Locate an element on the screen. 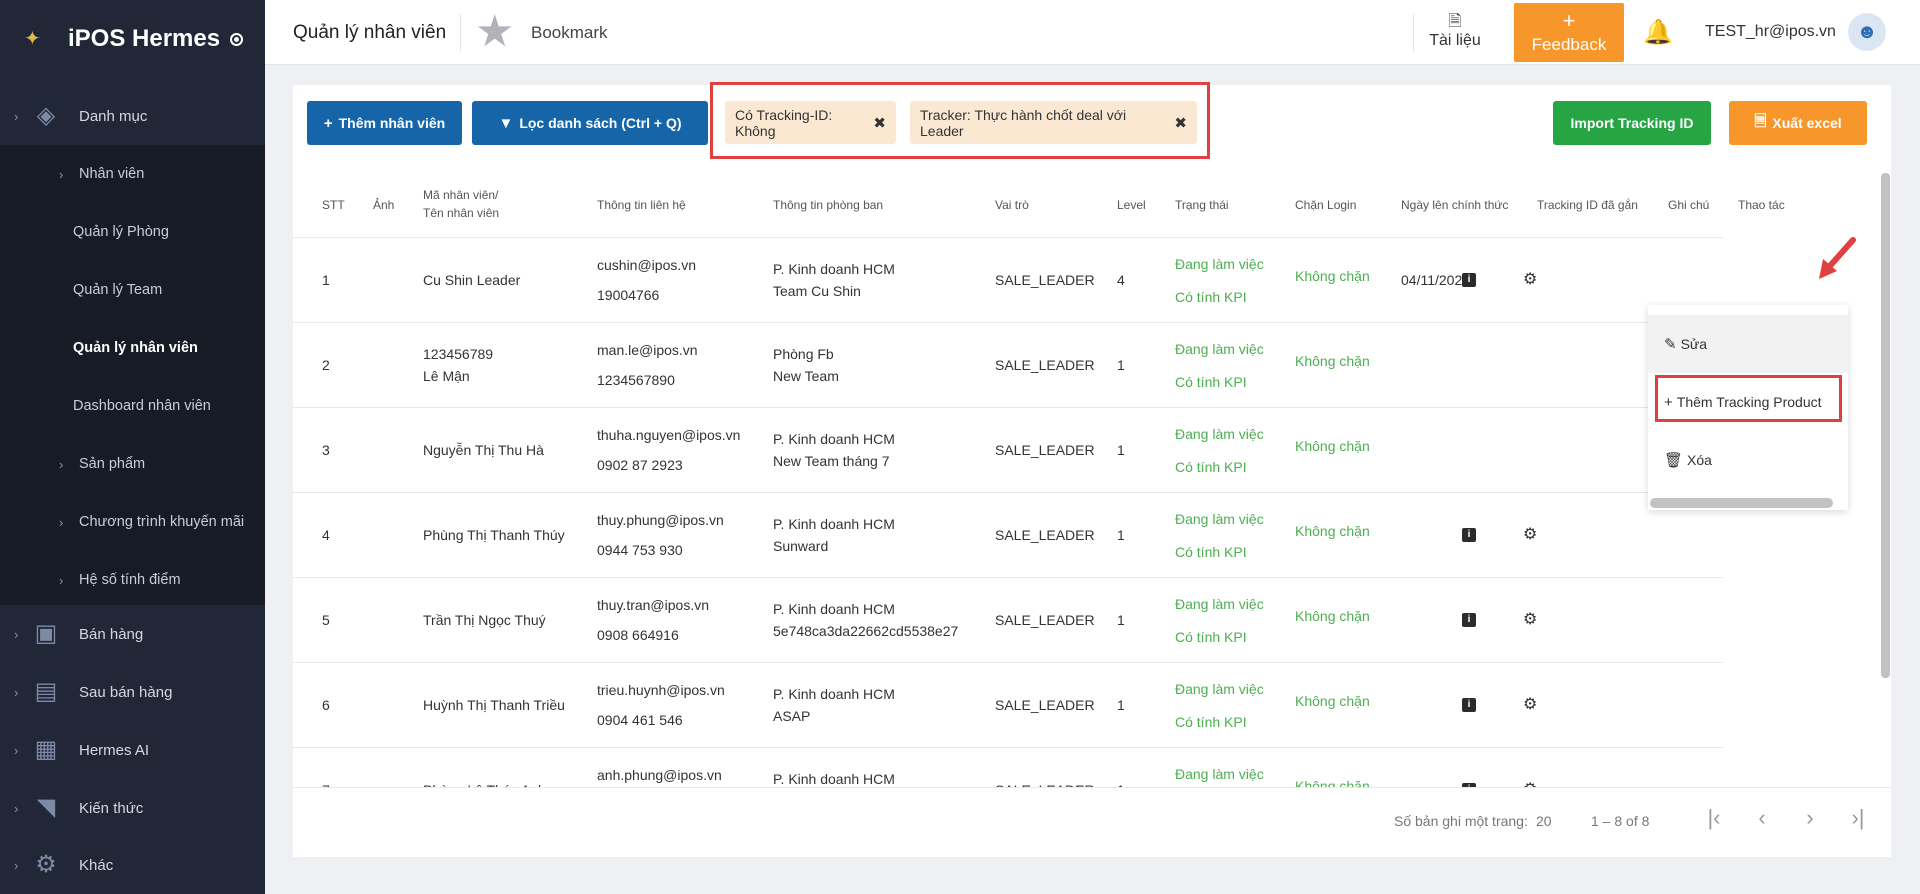  sidebar-item-he-so: › Hệ số tính điểm is located at coordinates (132, 580).